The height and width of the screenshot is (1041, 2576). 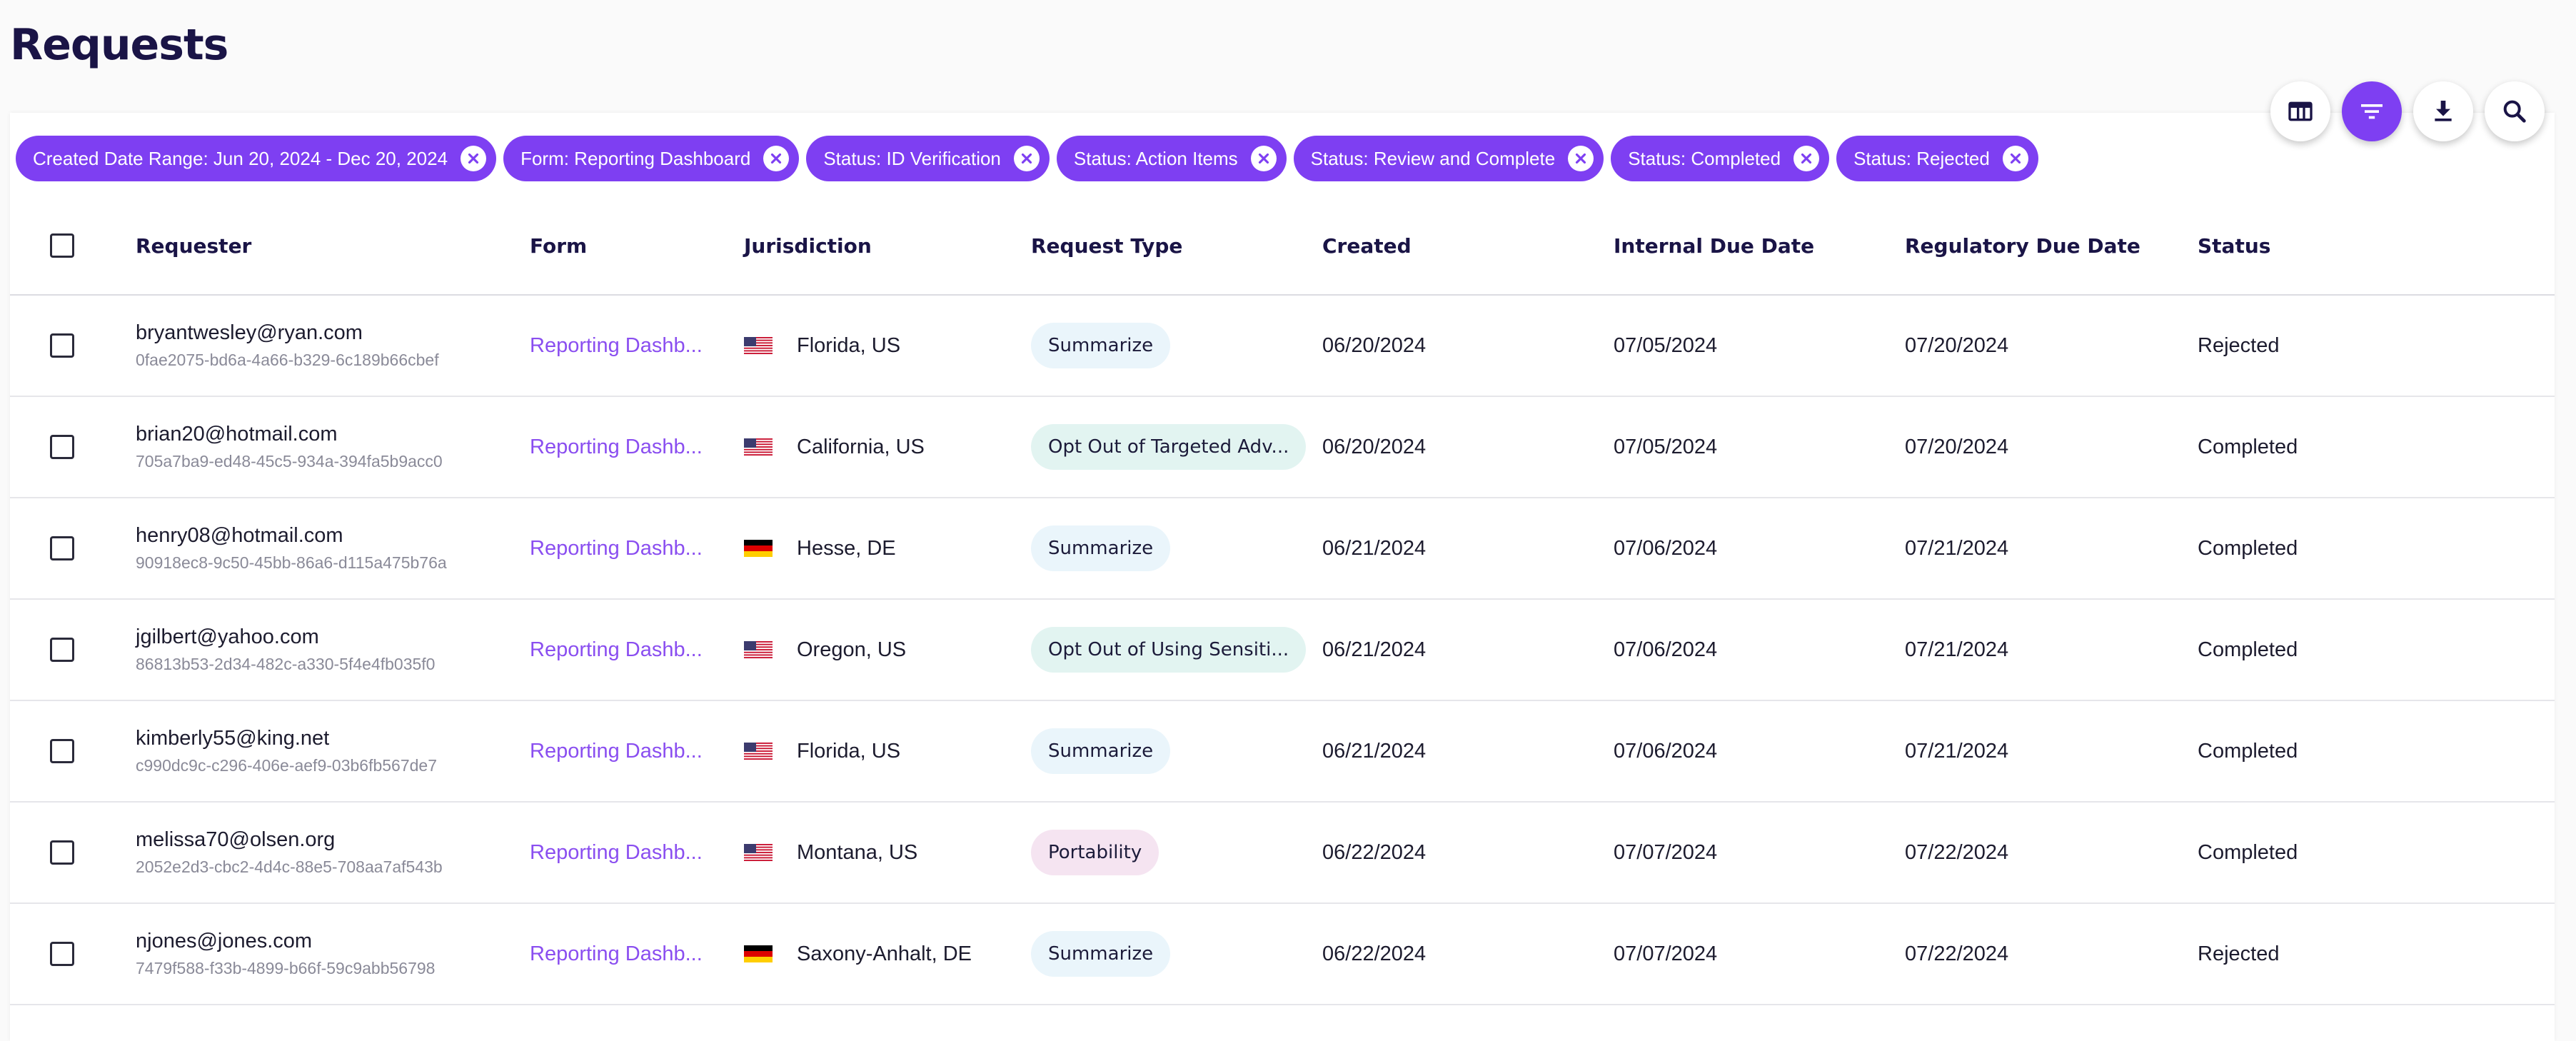 I want to click on header-created: Created, so click(x=1367, y=245).